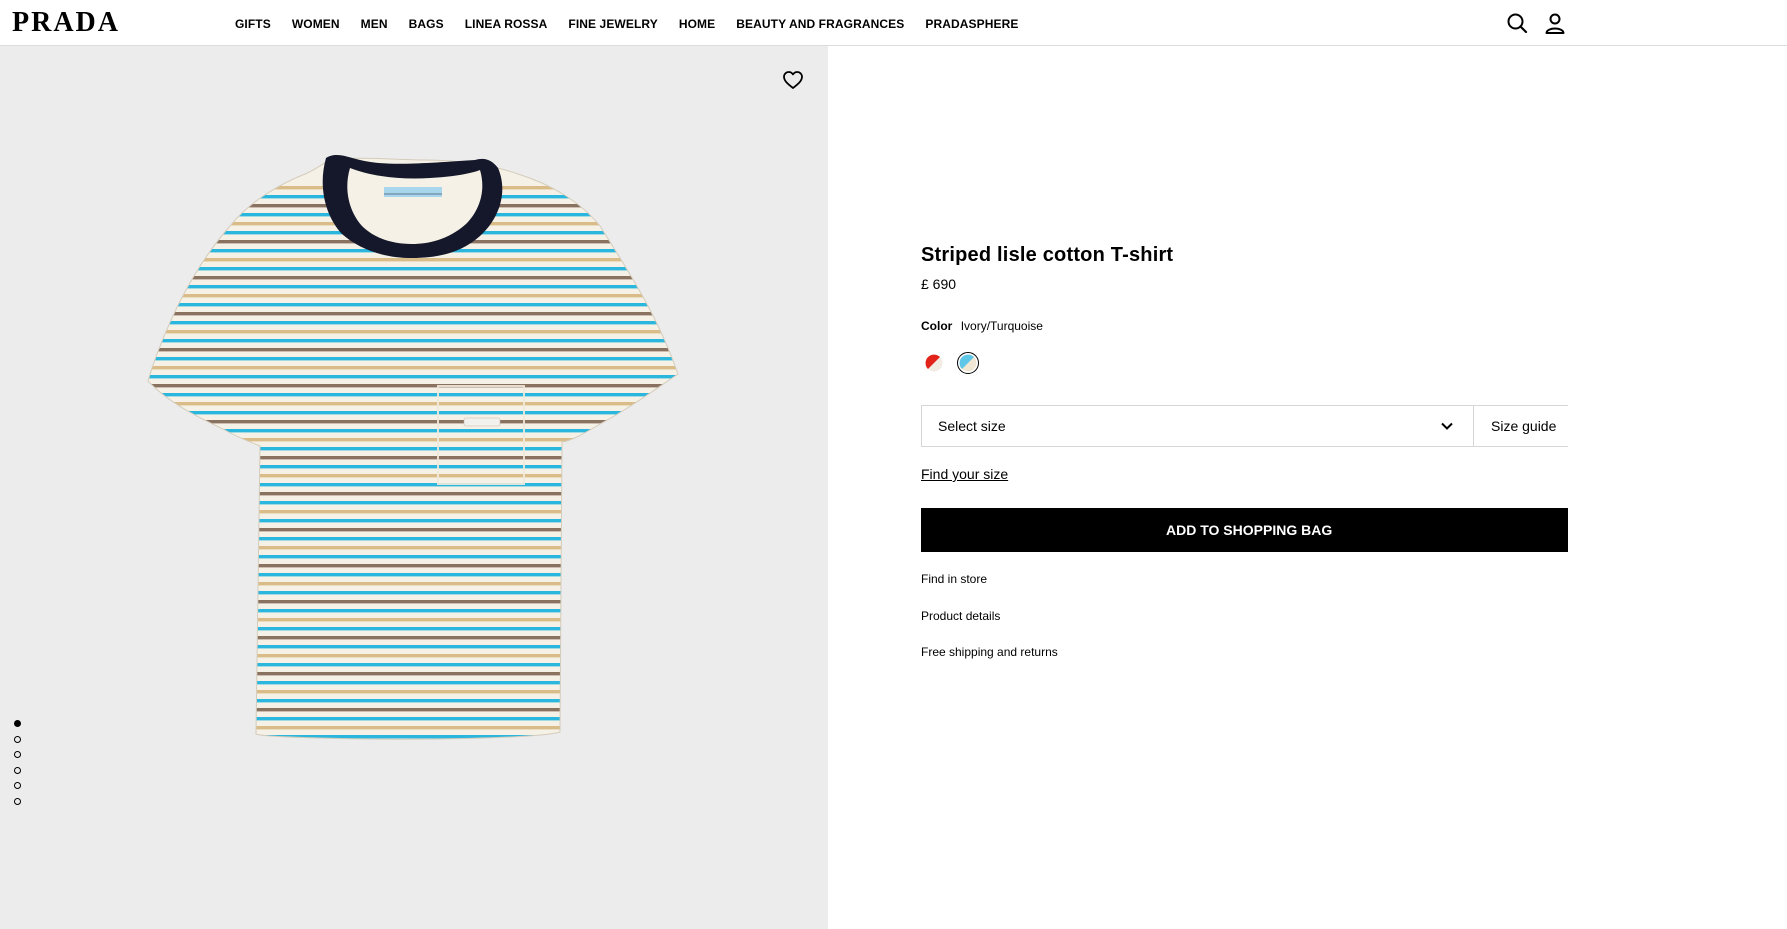 This screenshot has height=929, width=1787. What do you see at coordinates (1524, 426) in the screenshot?
I see `size-guide-label: Size guide` at bounding box center [1524, 426].